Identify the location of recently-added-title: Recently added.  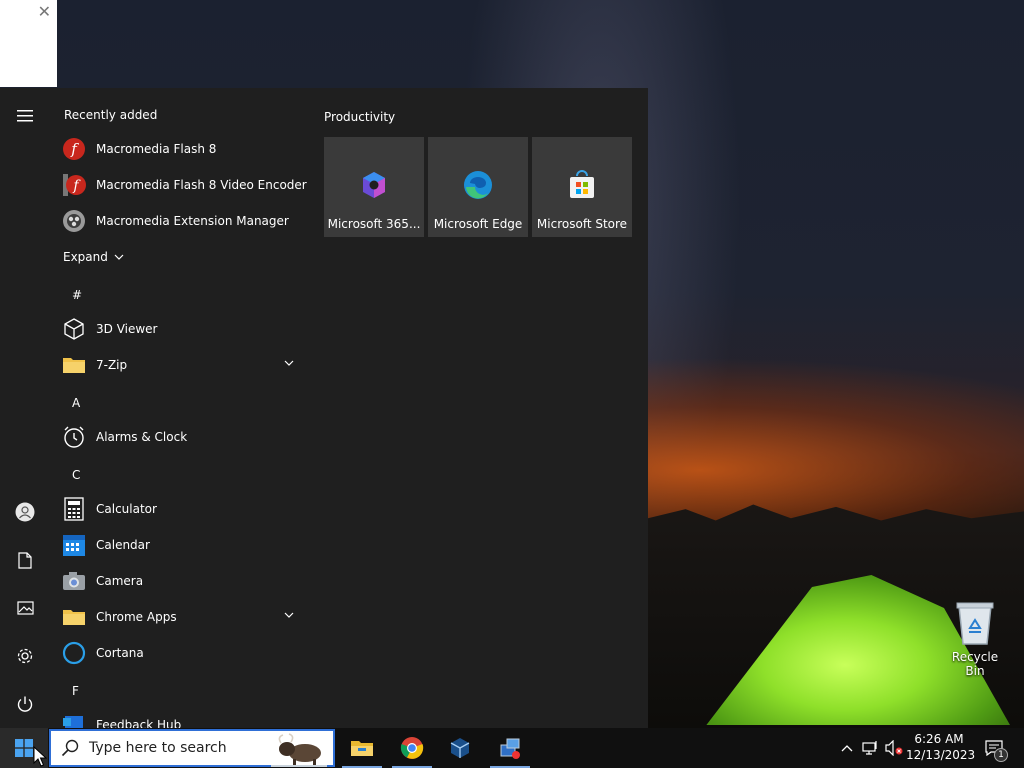
(111, 115).